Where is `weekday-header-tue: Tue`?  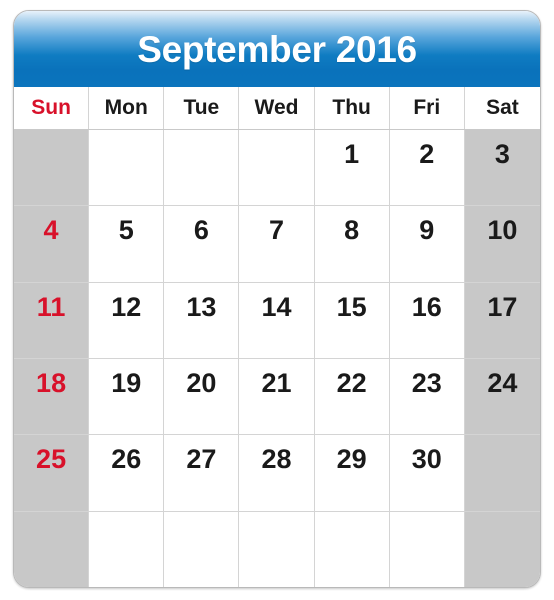
weekday-header-tue: Tue is located at coordinates (202, 108).